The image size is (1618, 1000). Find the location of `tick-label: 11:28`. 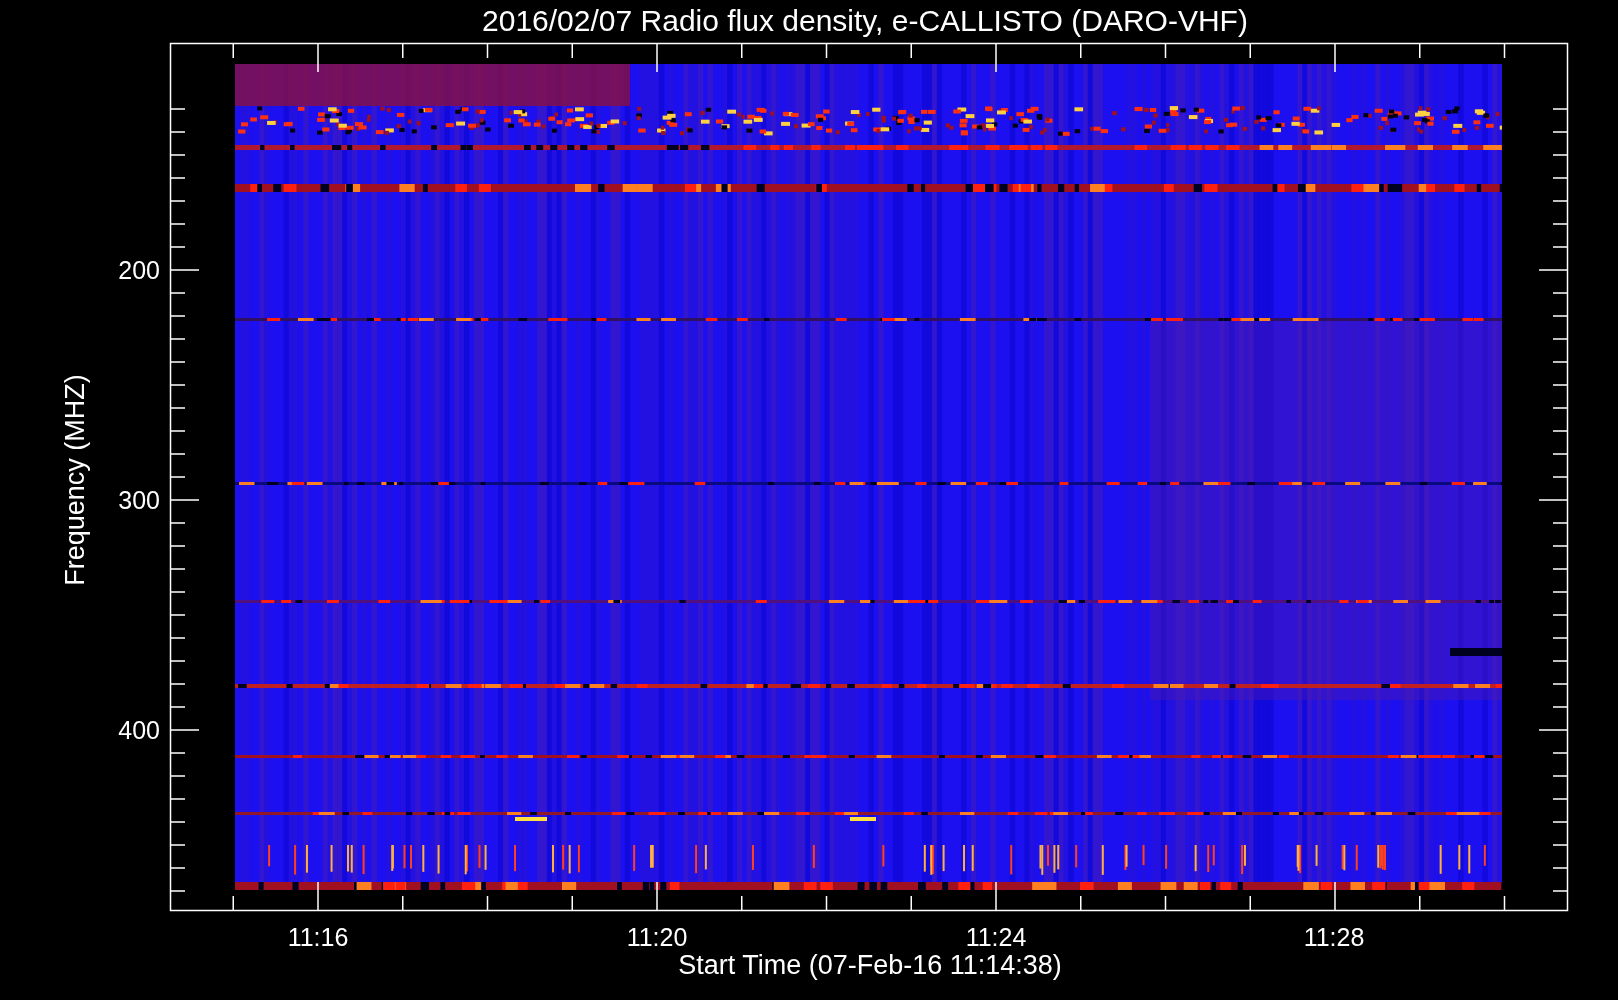

tick-label: 11:28 is located at coordinates (1334, 937).